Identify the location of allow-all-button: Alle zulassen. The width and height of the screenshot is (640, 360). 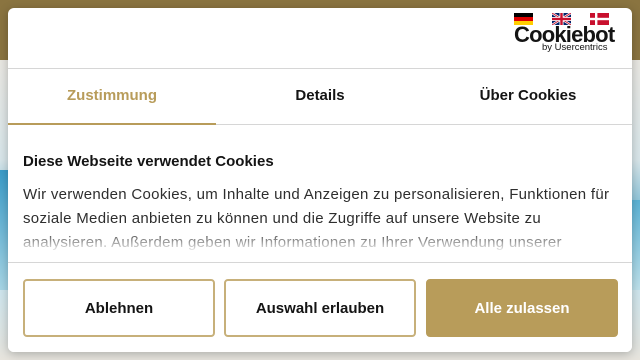
(522, 308).